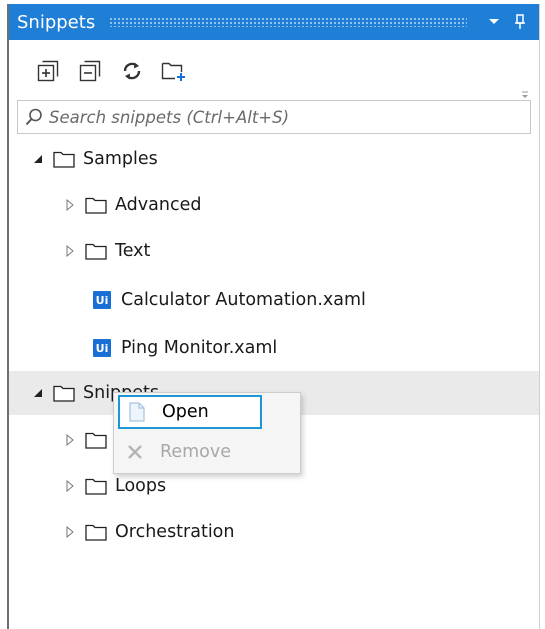  Describe the element at coordinates (56, 22) in the screenshot. I see `panel-title: Snippets` at that location.